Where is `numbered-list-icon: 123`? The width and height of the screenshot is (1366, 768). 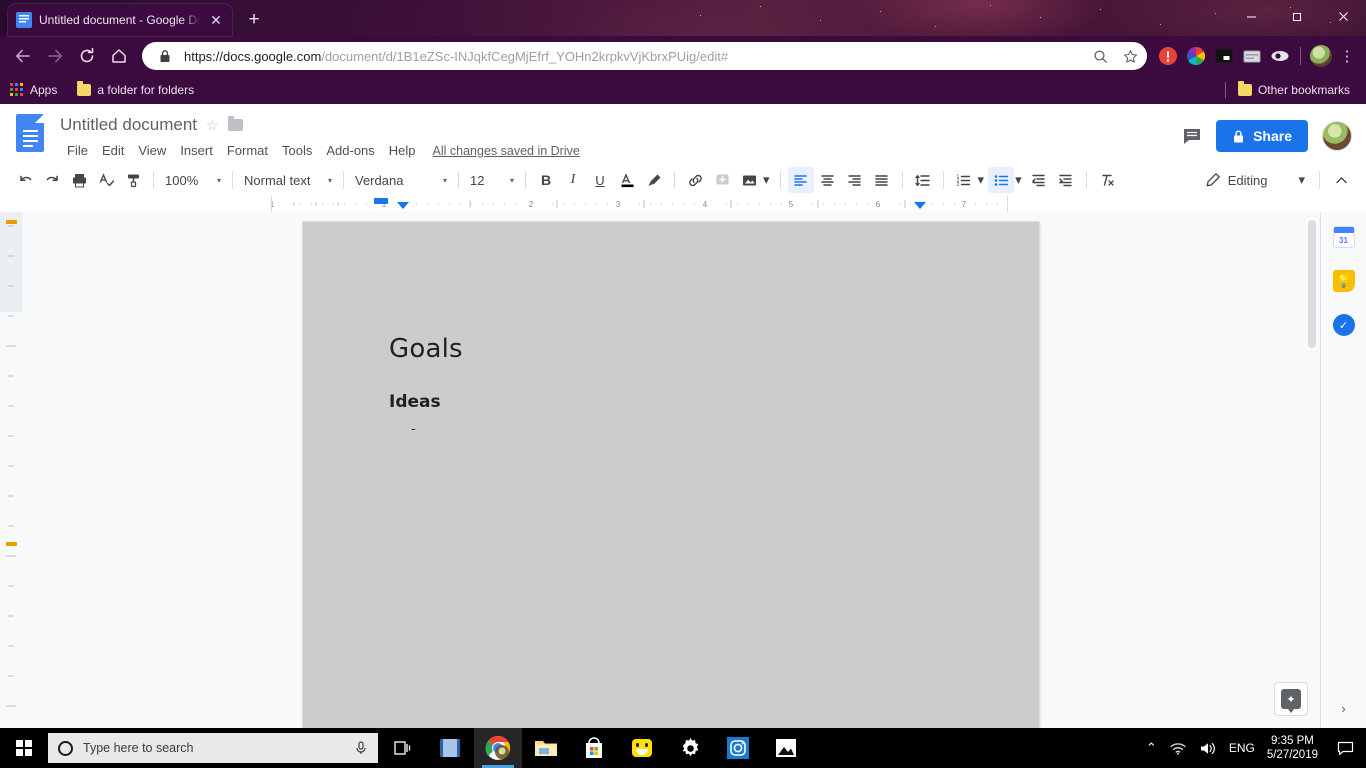 numbered-list-icon: 123 is located at coordinates (964, 180).